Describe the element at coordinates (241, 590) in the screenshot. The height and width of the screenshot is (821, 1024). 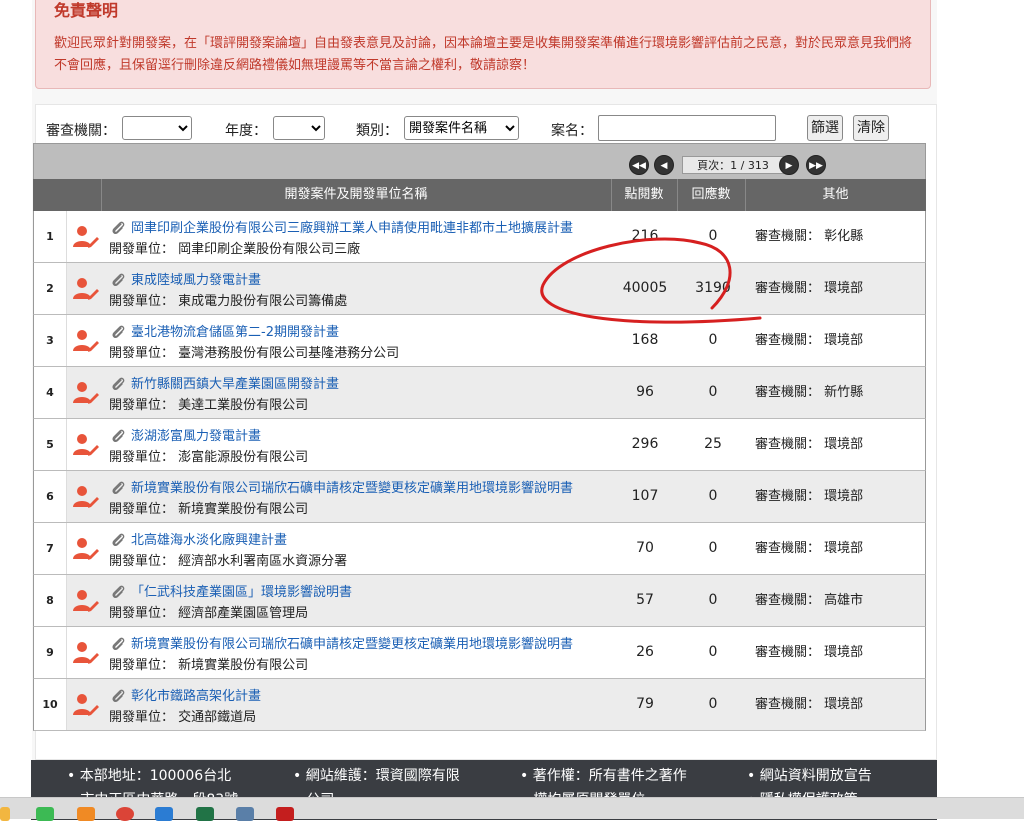
I see `project-title-link: 「仁武科技產業園區」環境影響說明書` at that location.